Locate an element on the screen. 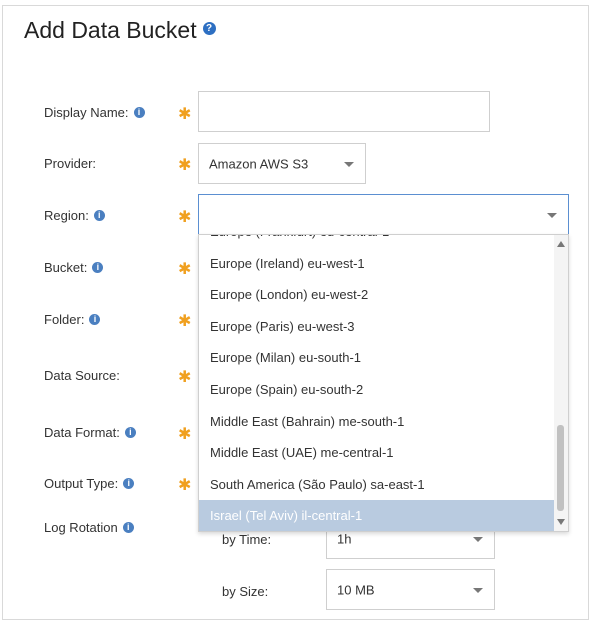  by-time-label: by Time: is located at coordinates (247, 539).